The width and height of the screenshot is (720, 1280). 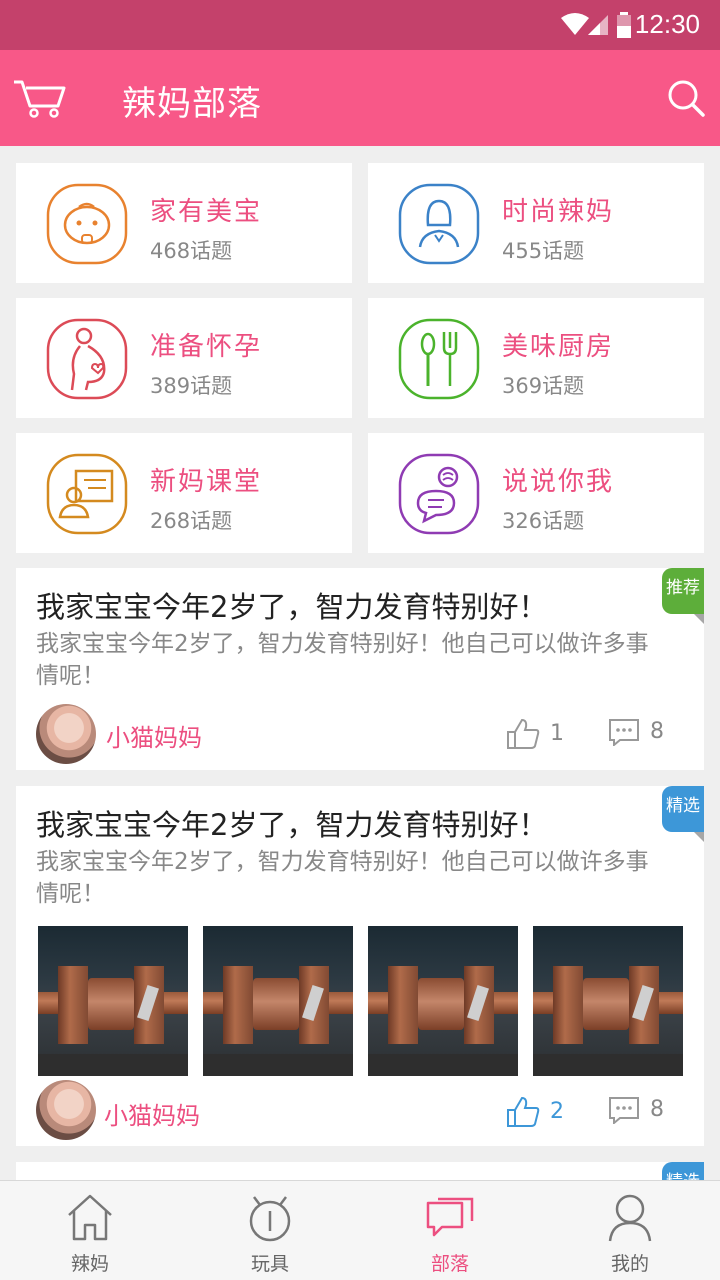 I want to click on category-card: 家有美宝 468话题, so click(x=184, y=223).